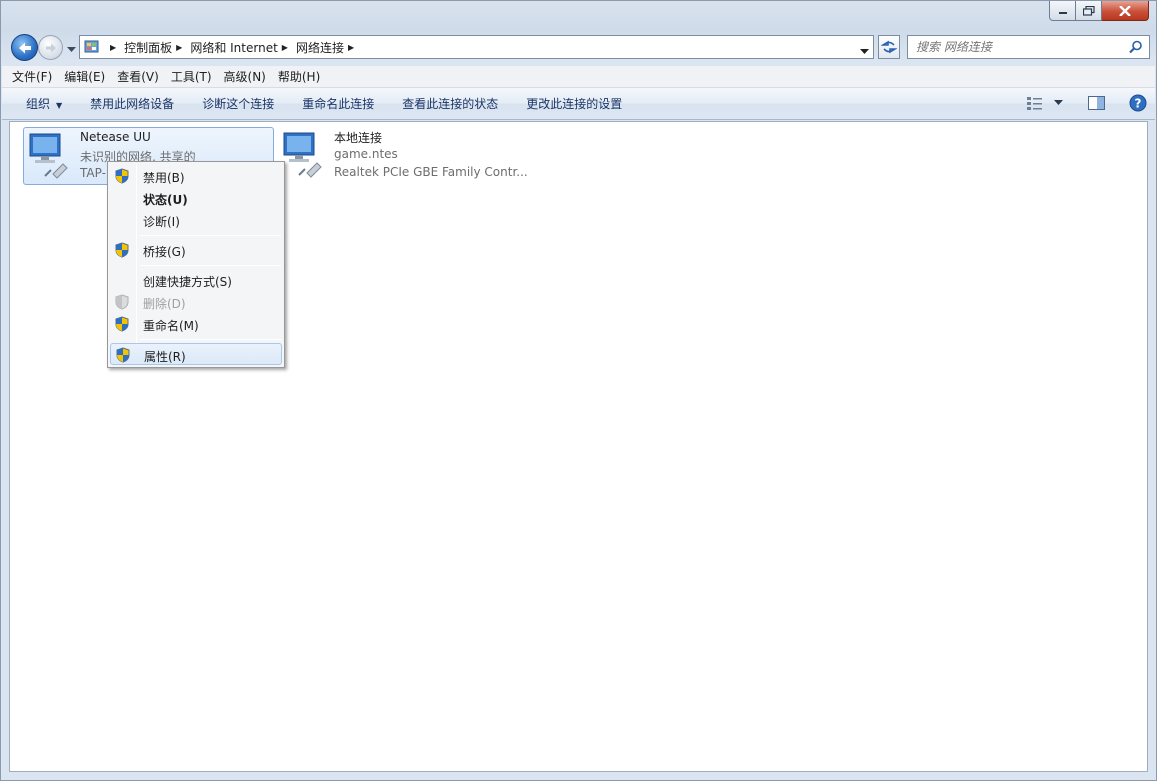  I want to click on context-item-rename: 重命名(M), so click(196, 324).